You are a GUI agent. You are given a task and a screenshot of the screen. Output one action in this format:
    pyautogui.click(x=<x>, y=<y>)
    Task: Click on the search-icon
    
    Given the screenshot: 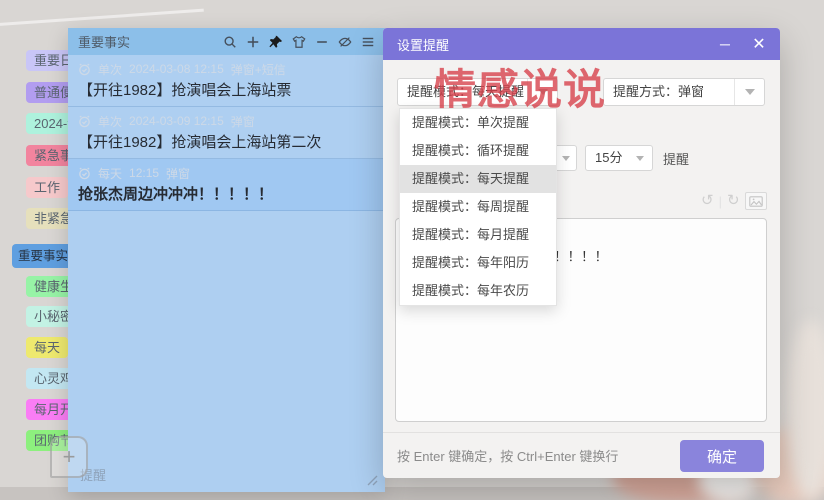 What is the action you would take?
    pyautogui.click(x=229, y=41)
    